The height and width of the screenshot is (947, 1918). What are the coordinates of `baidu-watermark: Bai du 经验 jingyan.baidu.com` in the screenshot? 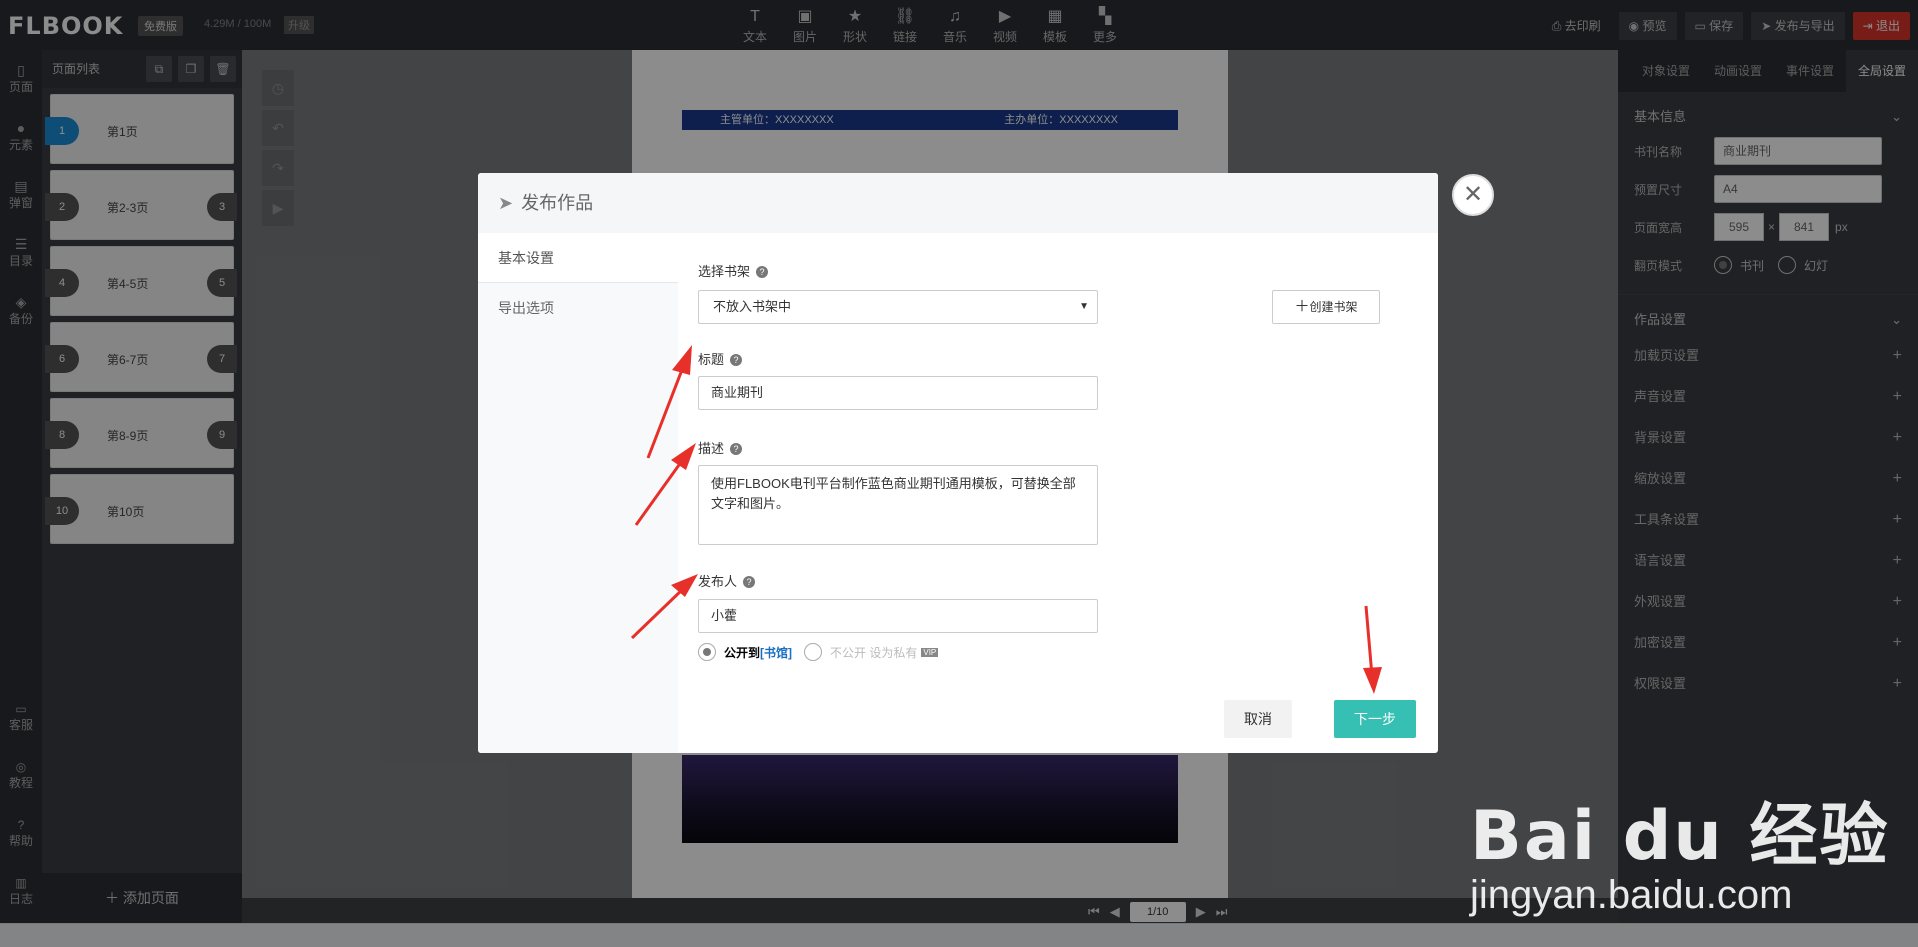 It's located at (1679, 849).